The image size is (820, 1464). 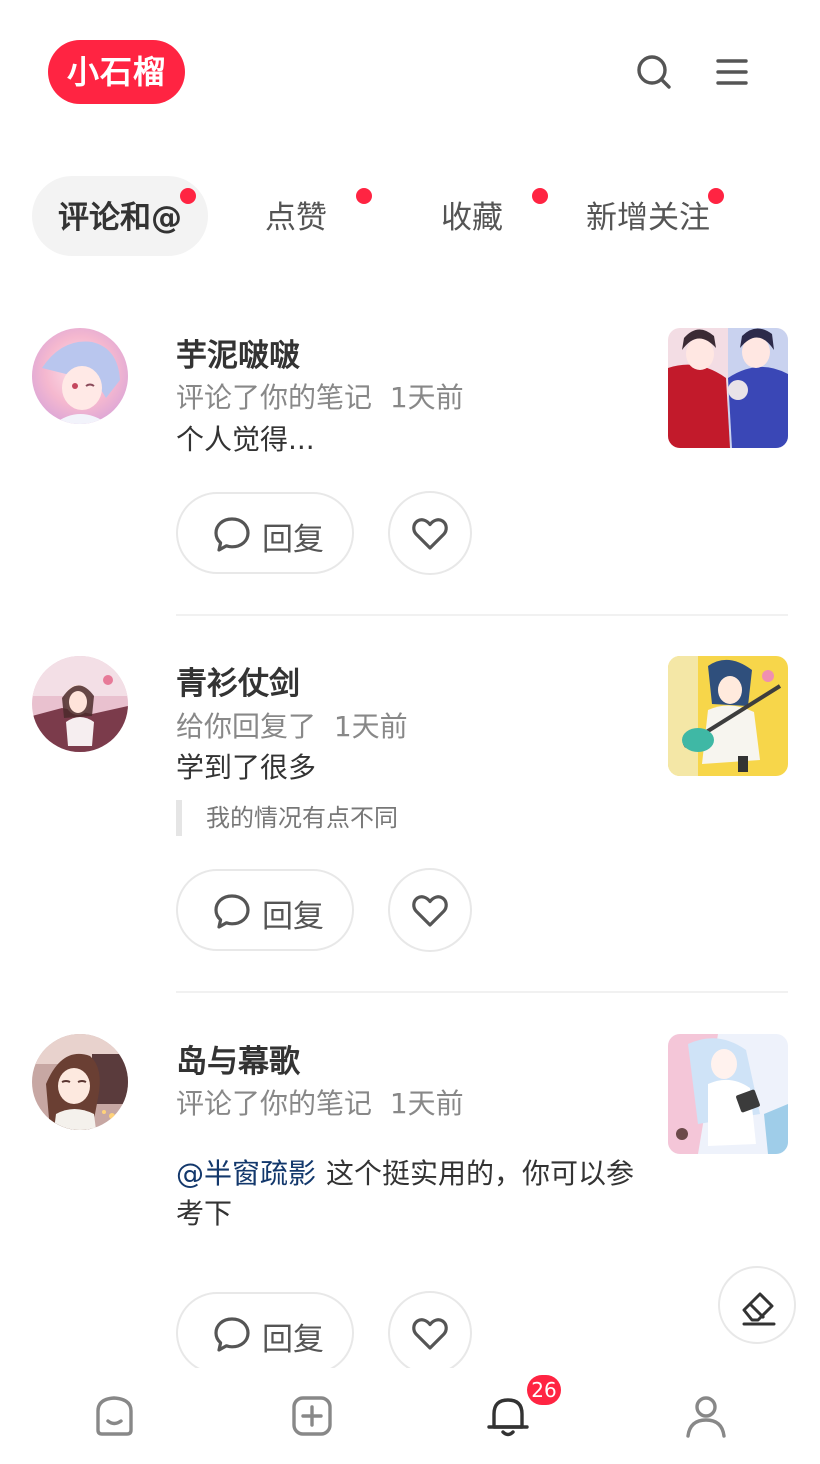 What do you see at coordinates (654, 72) in the screenshot?
I see `search-icon` at bounding box center [654, 72].